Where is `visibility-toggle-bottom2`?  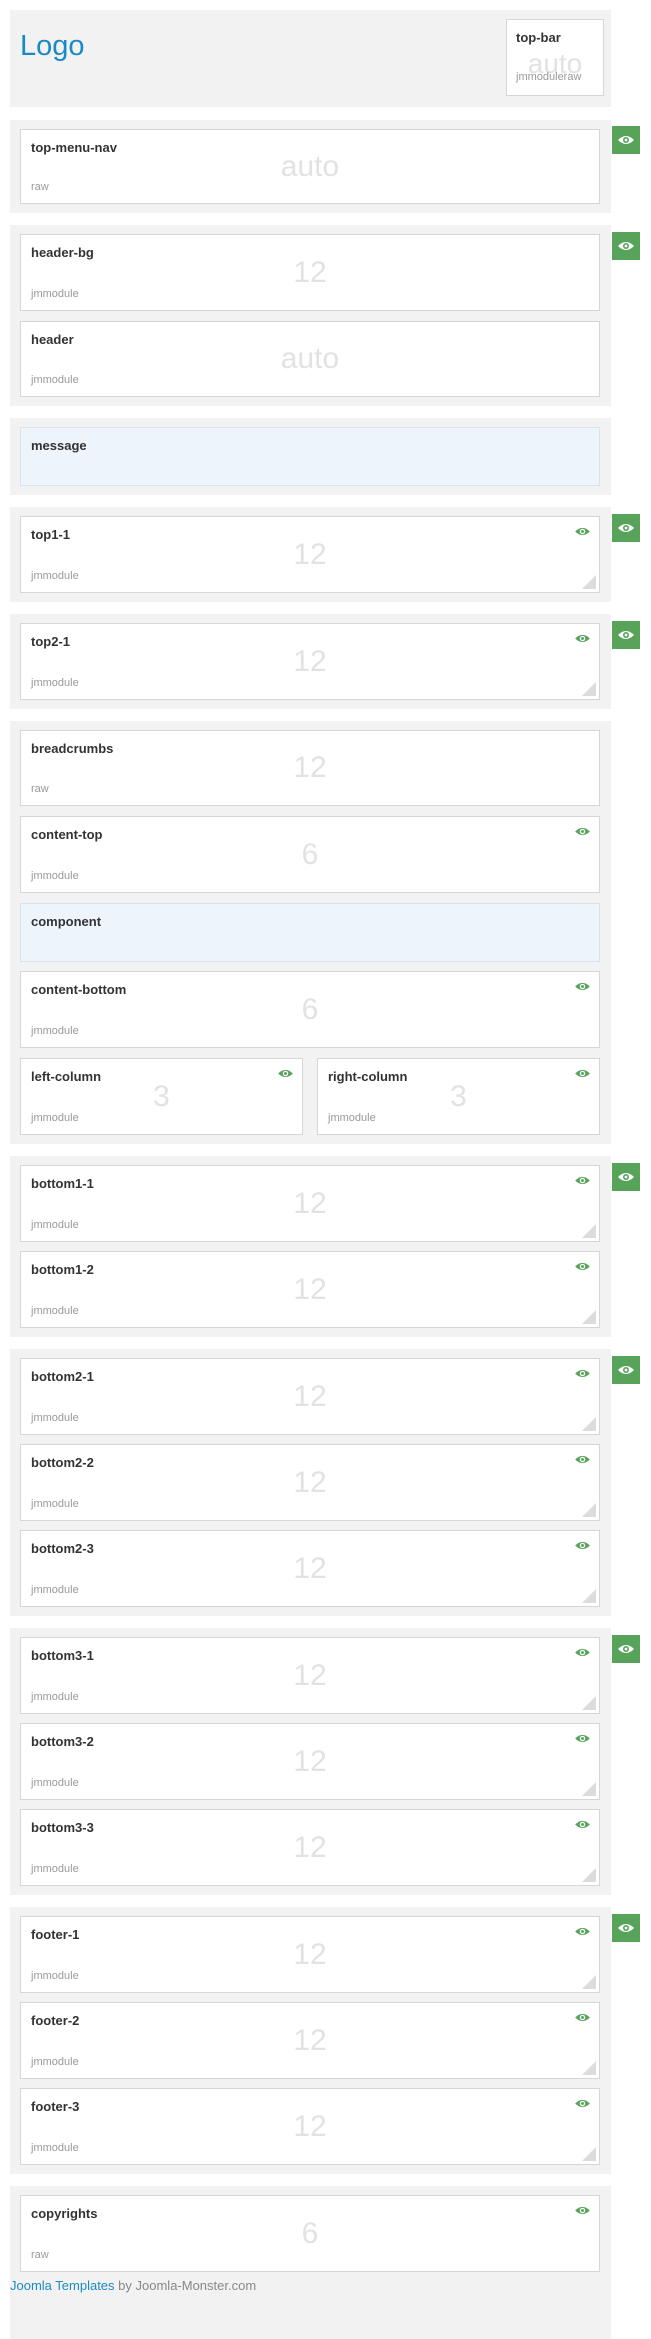 visibility-toggle-bottom2 is located at coordinates (626, 1370).